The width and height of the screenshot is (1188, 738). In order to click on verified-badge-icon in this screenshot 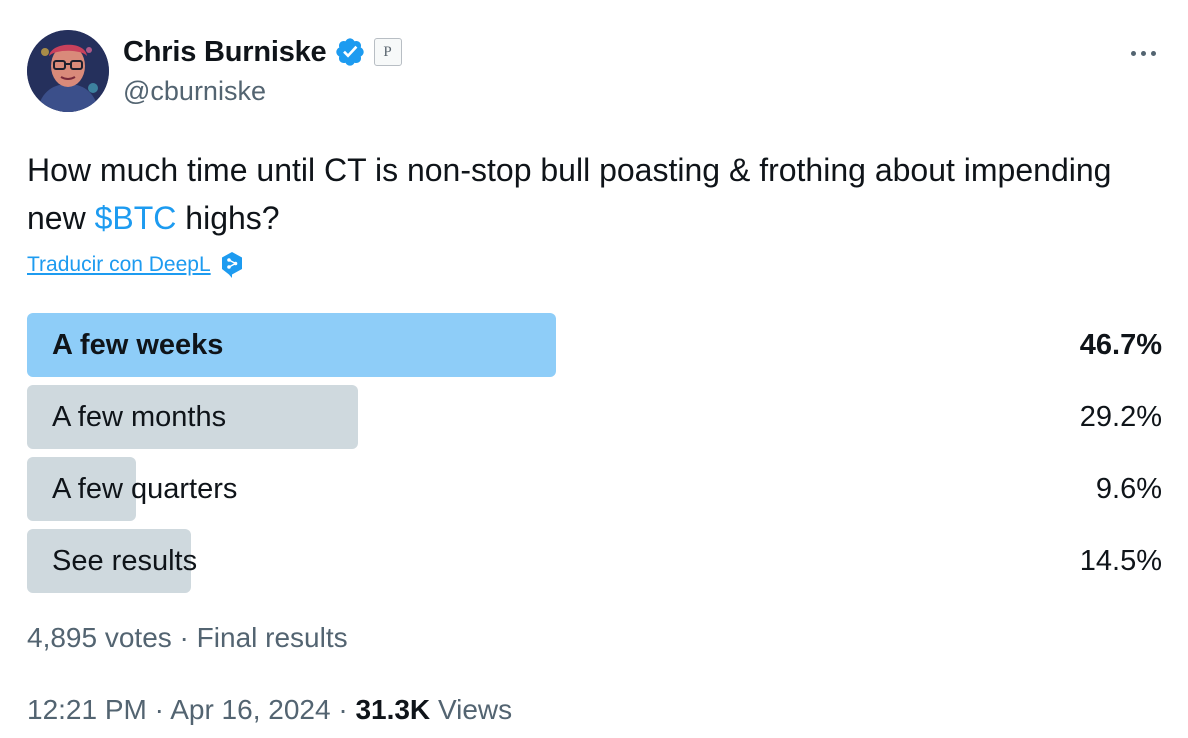, I will do `click(350, 52)`.